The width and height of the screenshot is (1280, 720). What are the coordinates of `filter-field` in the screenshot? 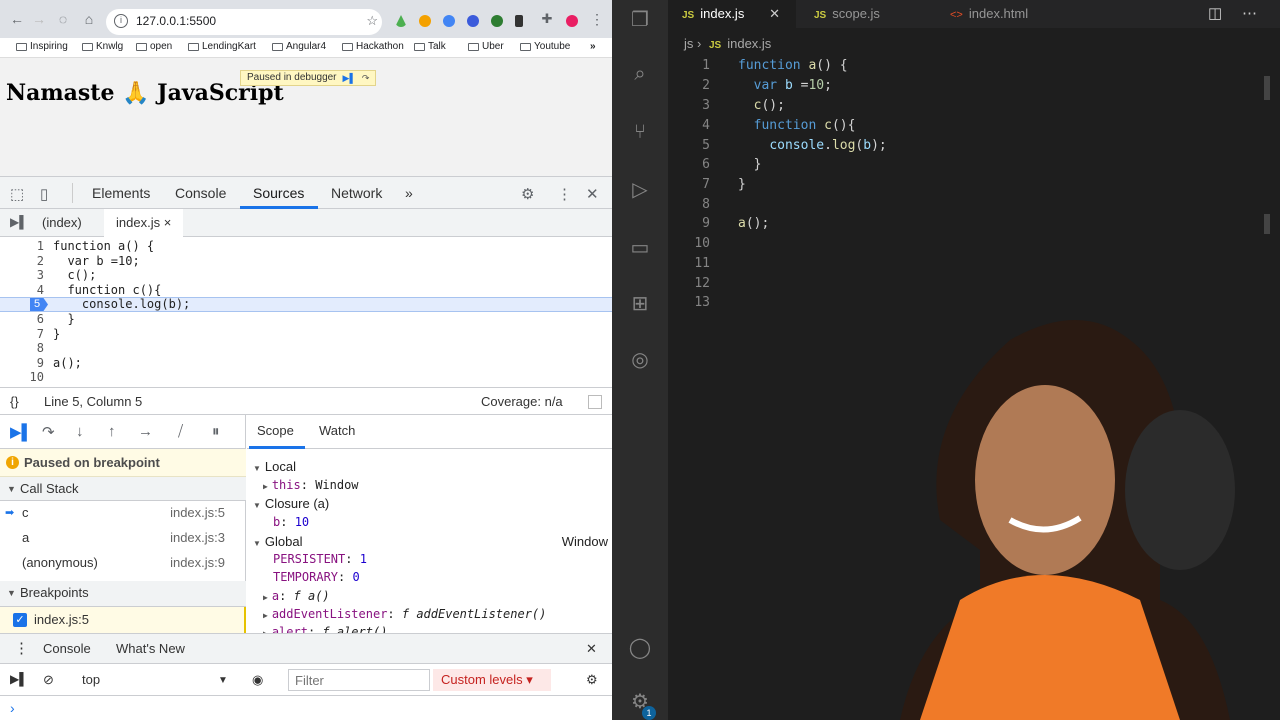 It's located at (359, 680).